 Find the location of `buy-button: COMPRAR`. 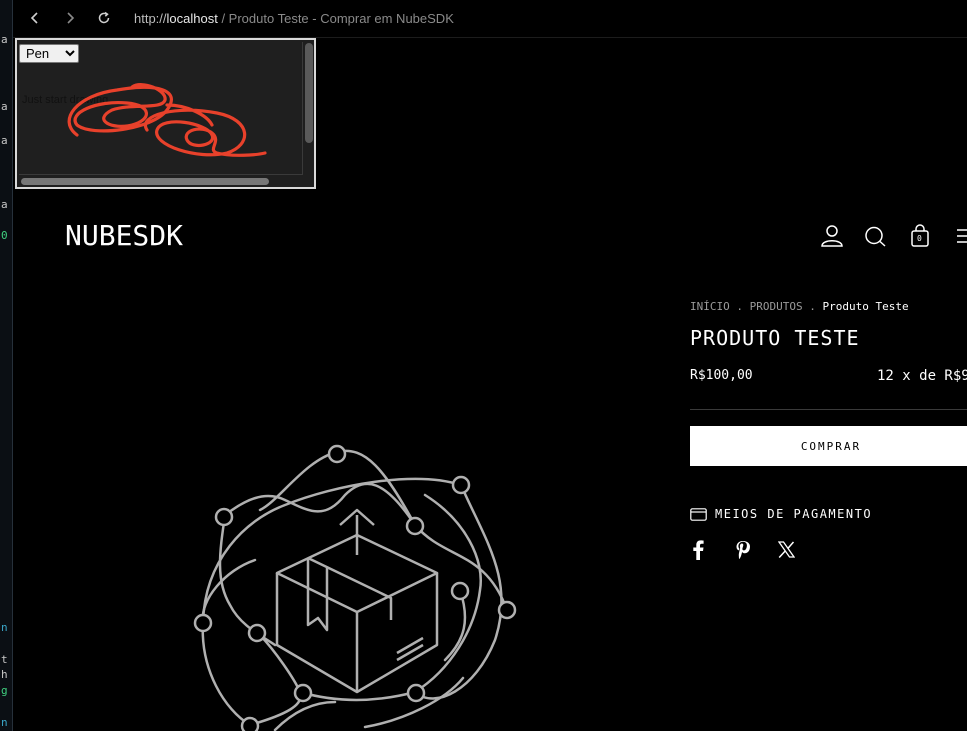

buy-button: COMPRAR is located at coordinates (828, 446).